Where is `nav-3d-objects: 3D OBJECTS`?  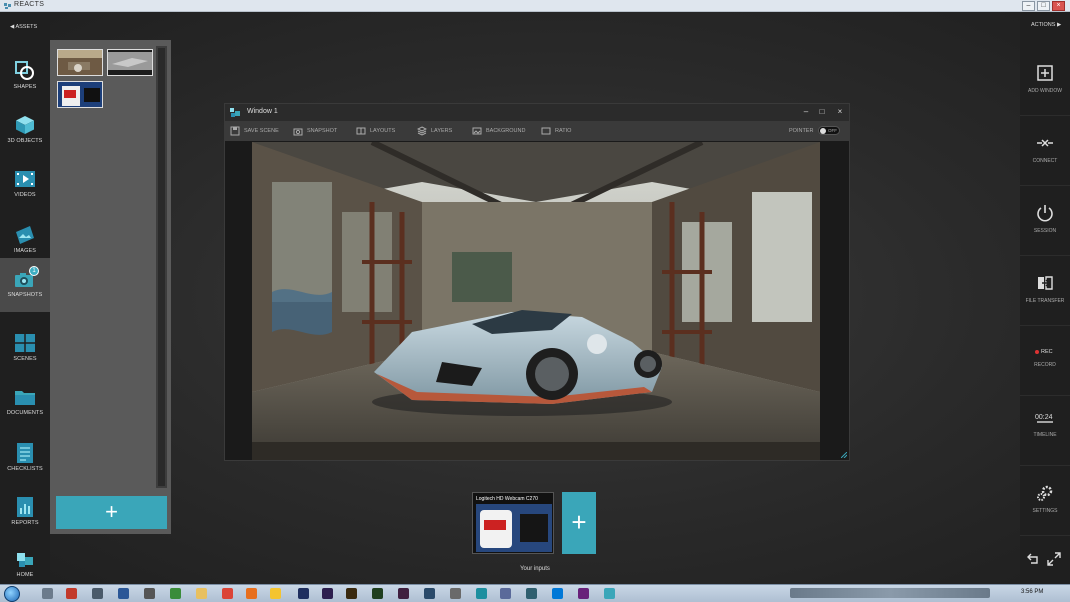
nav-3d-objects: 3D OBJECTS is located at coordinates (25, 131).